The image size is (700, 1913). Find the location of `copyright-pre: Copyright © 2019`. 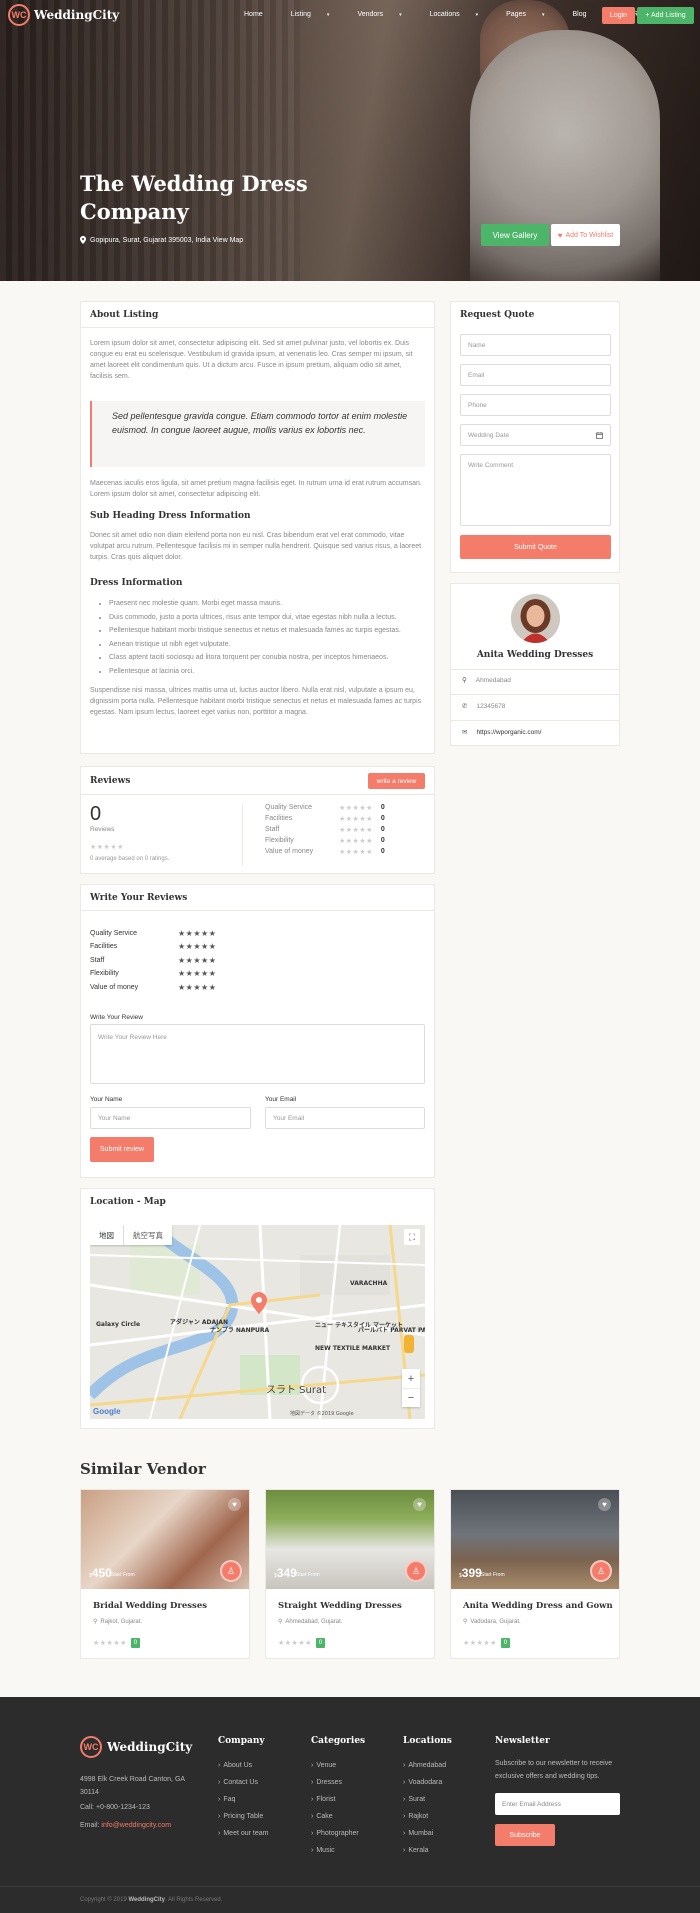

copyright-pre: Copyright © 2019 is located at coordinates (104, 1900).